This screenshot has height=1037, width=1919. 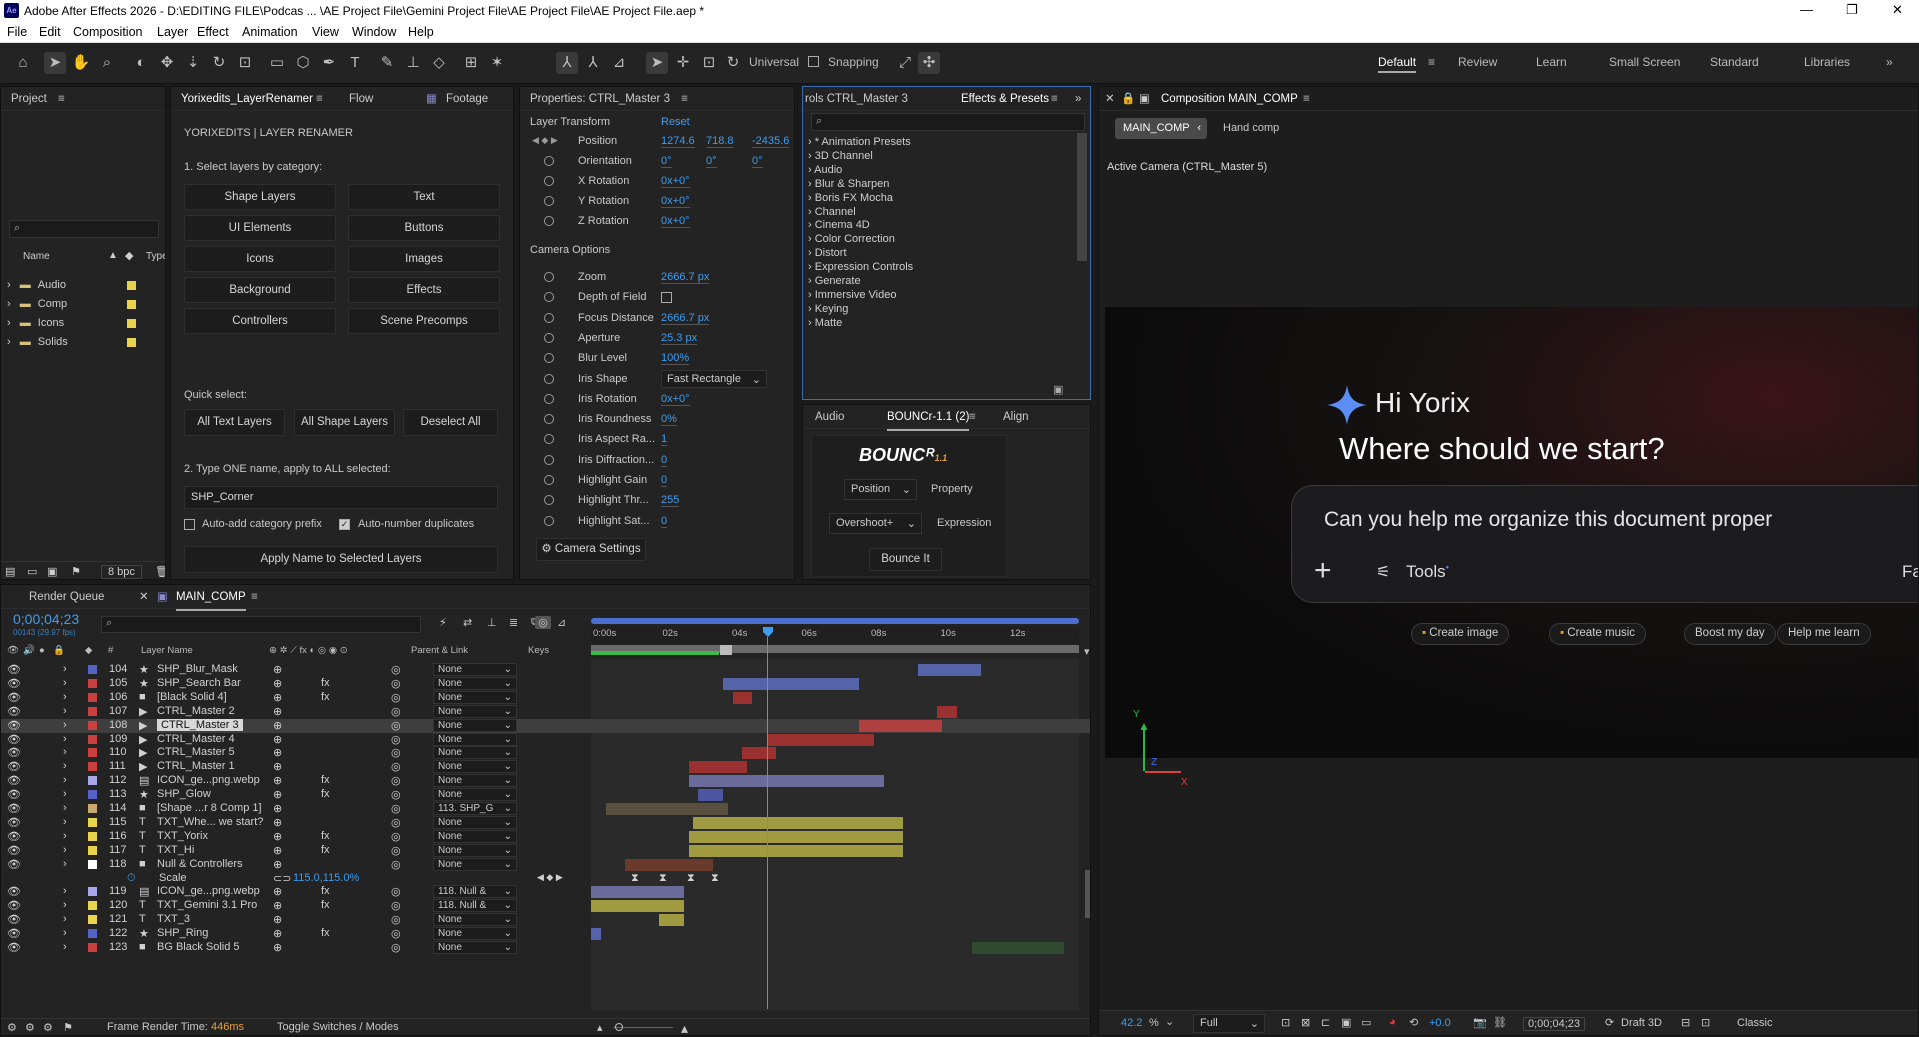 I want to click on stopwatch-icon, so click(x=549, y=317).